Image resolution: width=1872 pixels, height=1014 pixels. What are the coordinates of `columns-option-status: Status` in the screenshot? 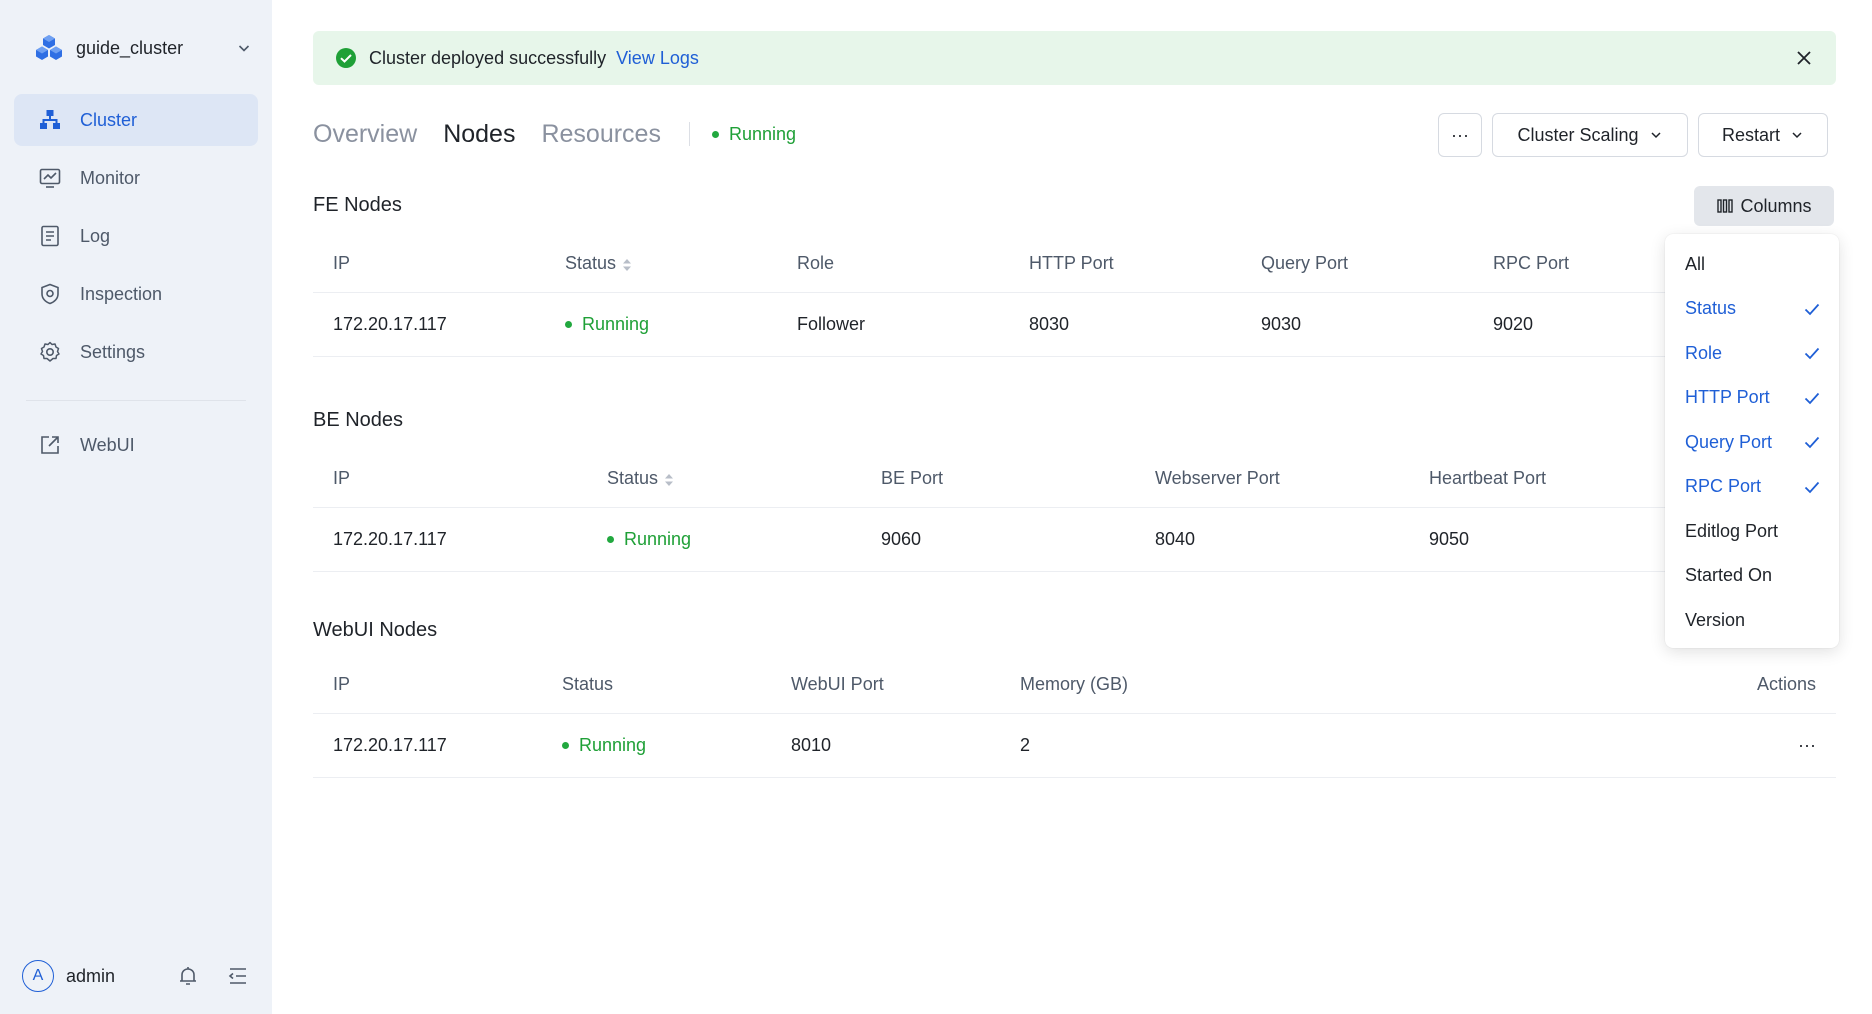 It's located at (1752, 309).